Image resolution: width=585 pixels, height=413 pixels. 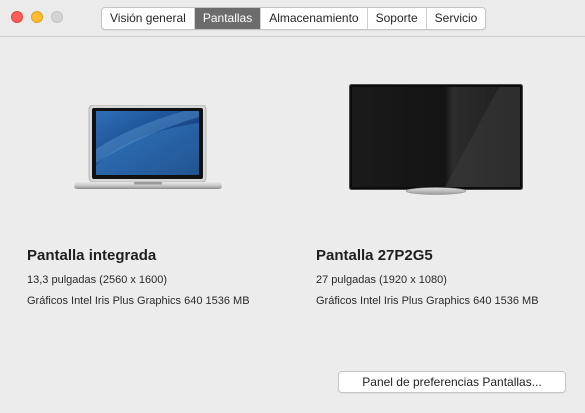 I want to click on close-window-button, so click(x=17, y=17).